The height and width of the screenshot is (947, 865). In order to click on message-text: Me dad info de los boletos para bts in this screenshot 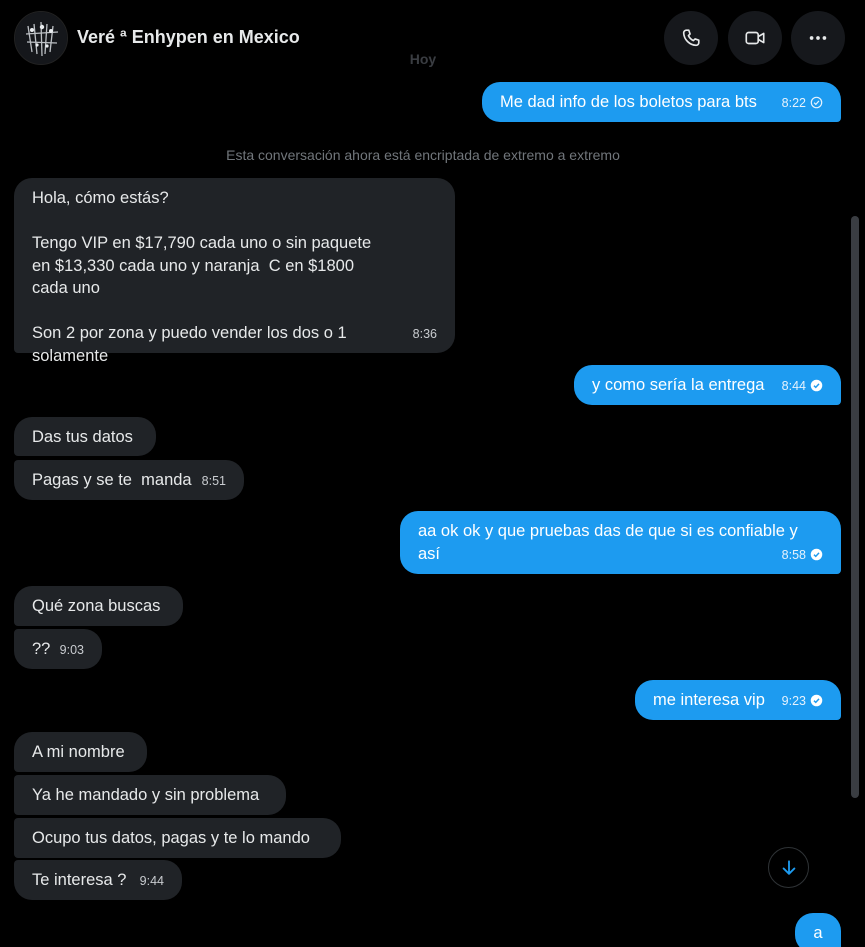, I will do `click(628, 102)`.